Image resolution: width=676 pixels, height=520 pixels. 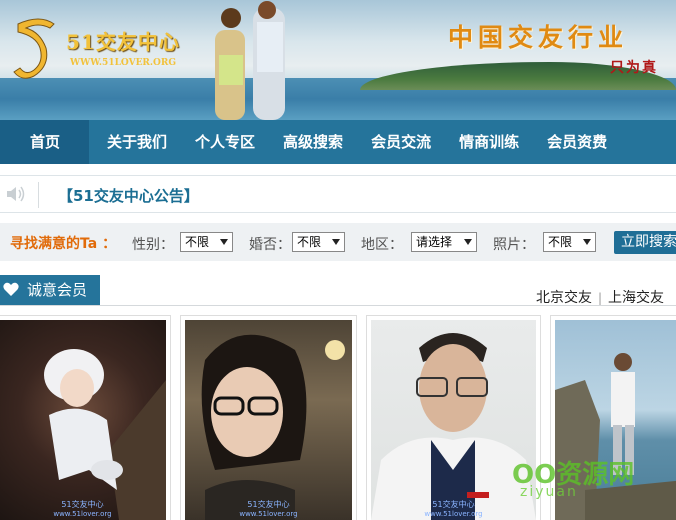 What do you see at coordinates (34, 48) in the screenshot?
I see `logo-mark-icon` at bounding box center [34, 48].